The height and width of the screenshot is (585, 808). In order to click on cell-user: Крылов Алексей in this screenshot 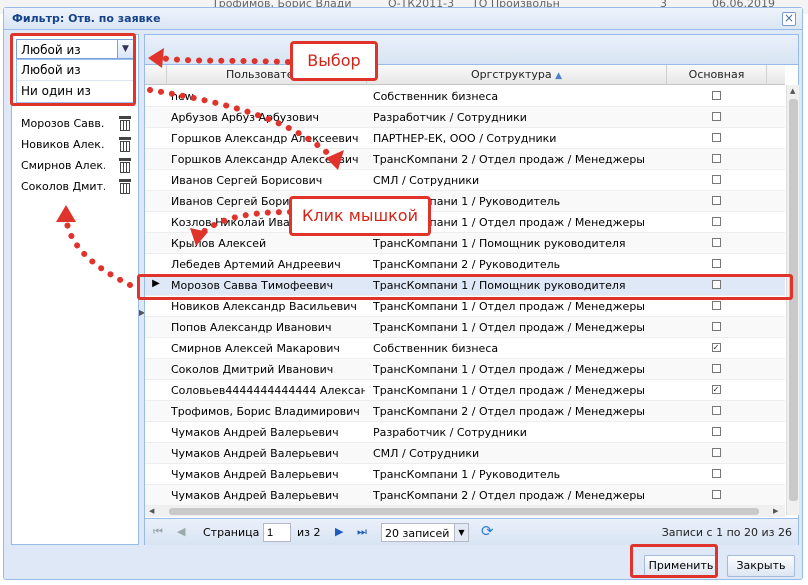, I will do `click(219, 243)`.